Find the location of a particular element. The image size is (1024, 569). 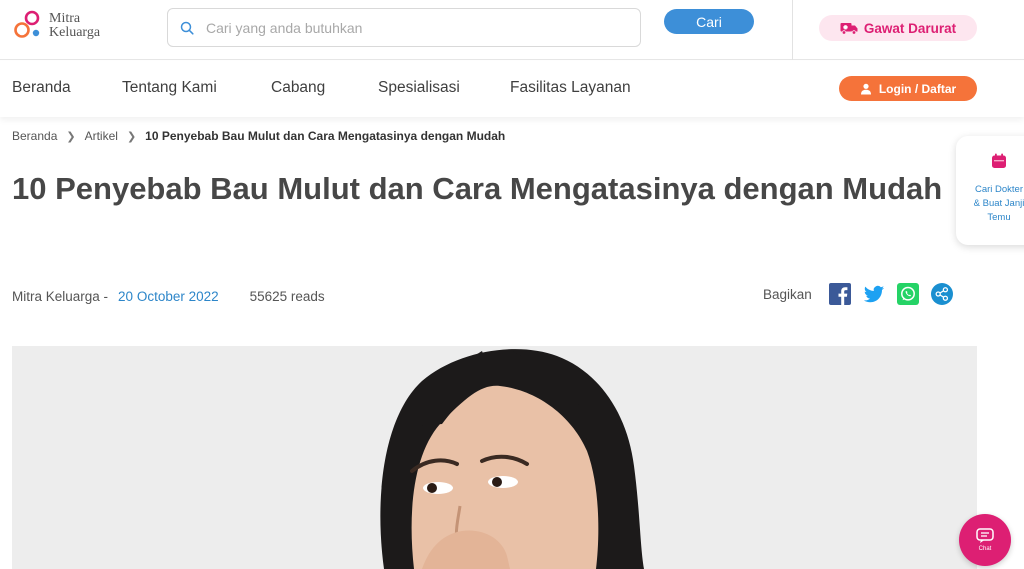

top-header: Mitra Keluarga Cari Gawat Darurat is located at coordinates (512, 30).